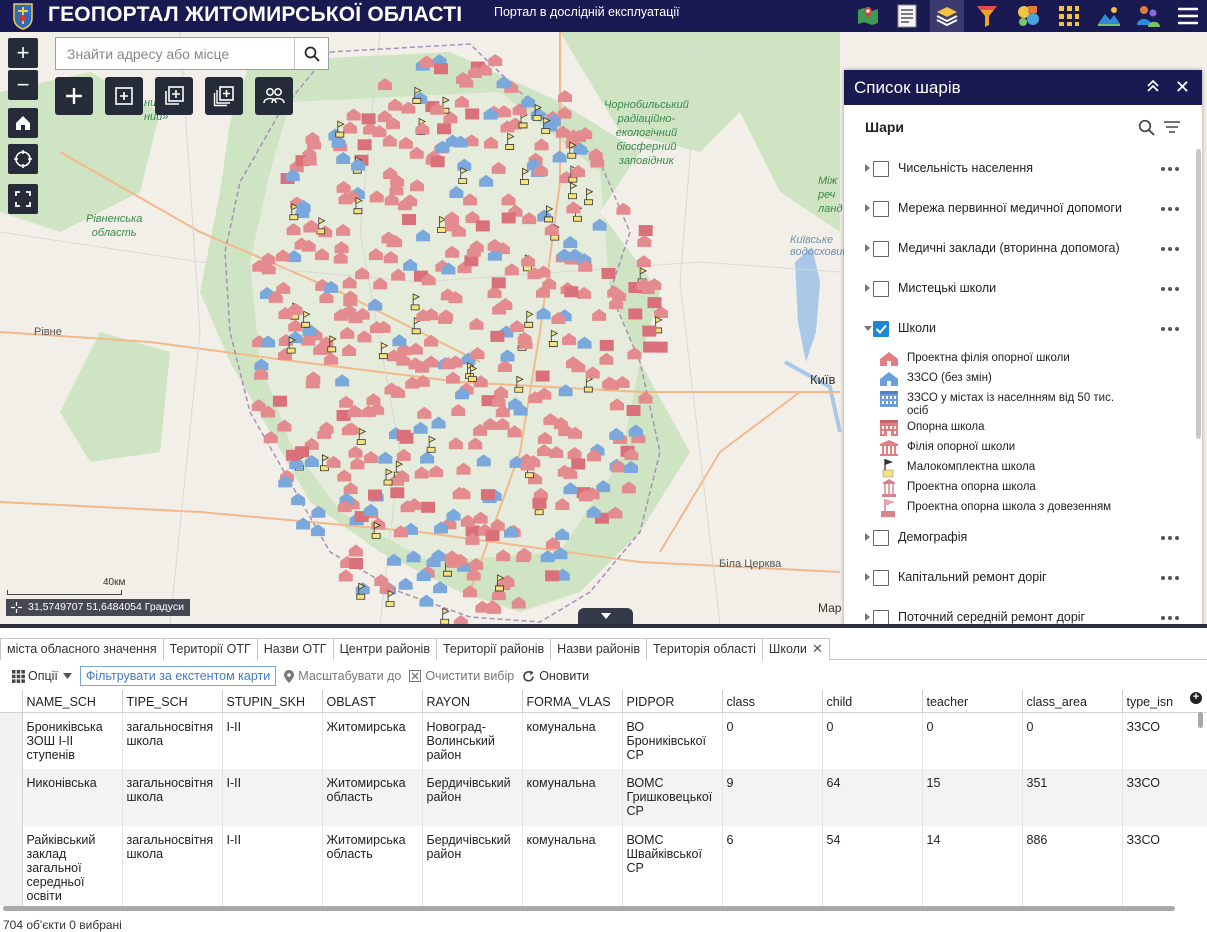  What do you see at coordinates (1200, 720) in the screenshot?
I see `table-vertical-scrollbar` at bounding box center [1200, 720].